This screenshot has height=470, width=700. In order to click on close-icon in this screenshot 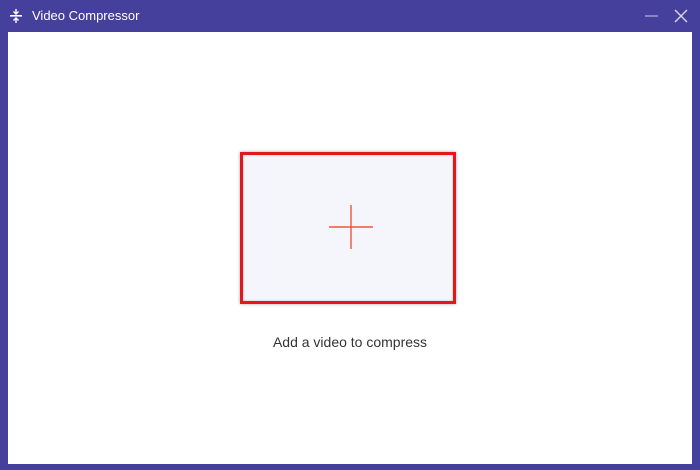, I will do `click(681, 16)`.